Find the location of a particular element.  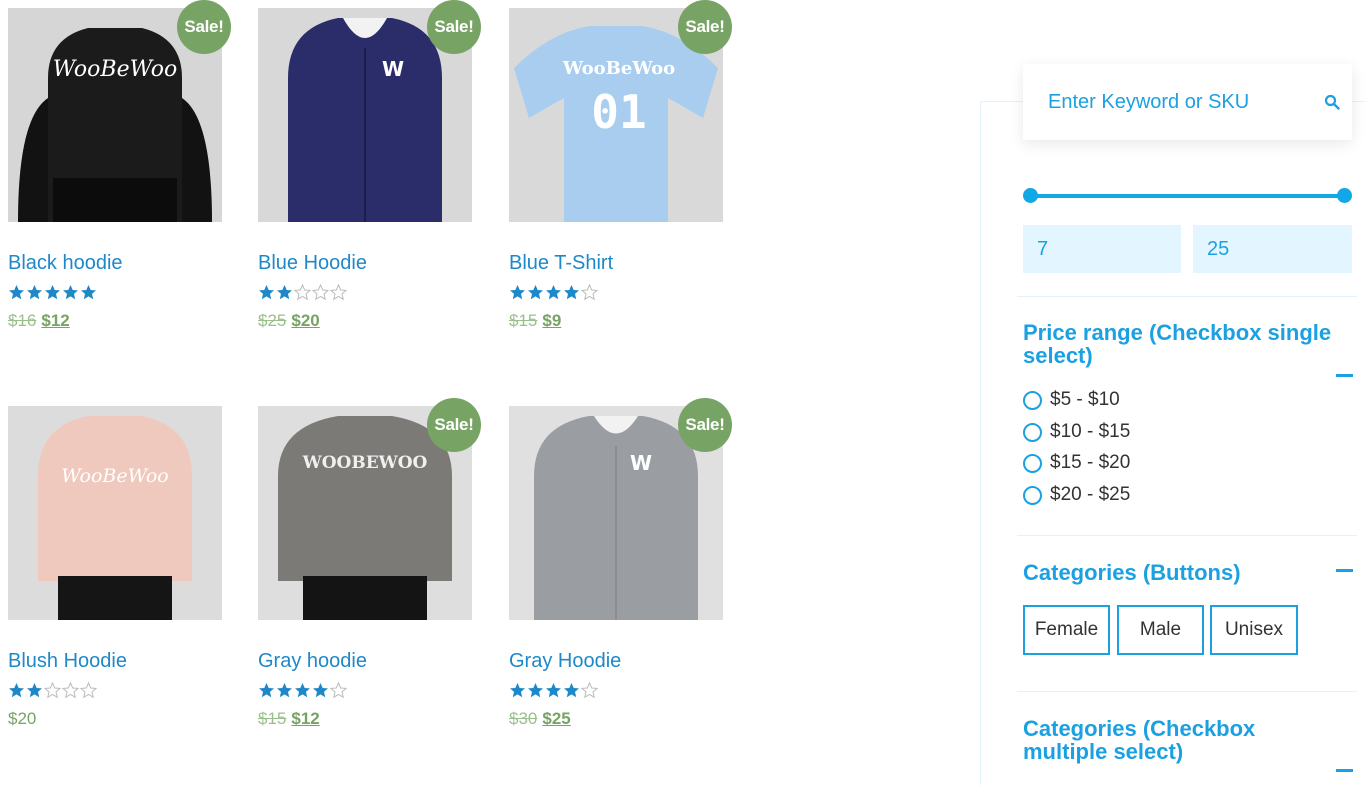

product-card: WooBeWoo Sale! Black hoodie $16 $12 is located at coordinates (119, 165).